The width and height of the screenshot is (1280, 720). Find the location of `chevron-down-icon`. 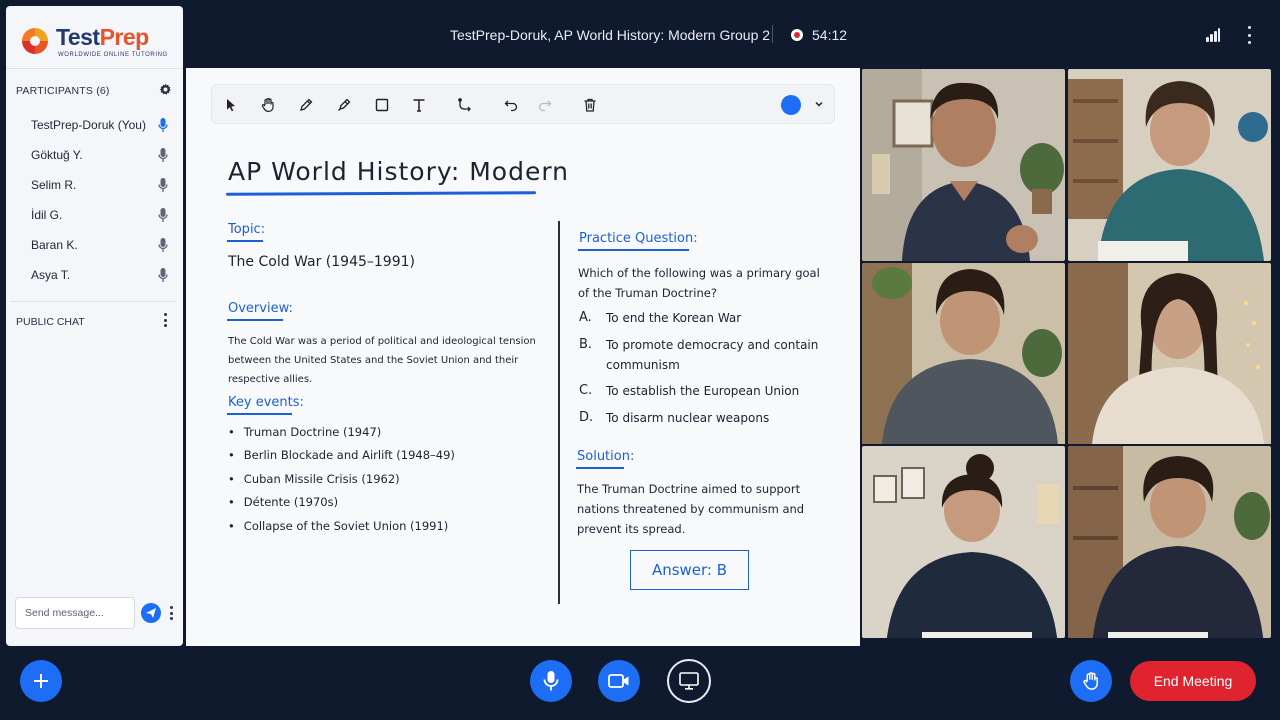

chevron-down-icon is located at coordinates (819, 104).